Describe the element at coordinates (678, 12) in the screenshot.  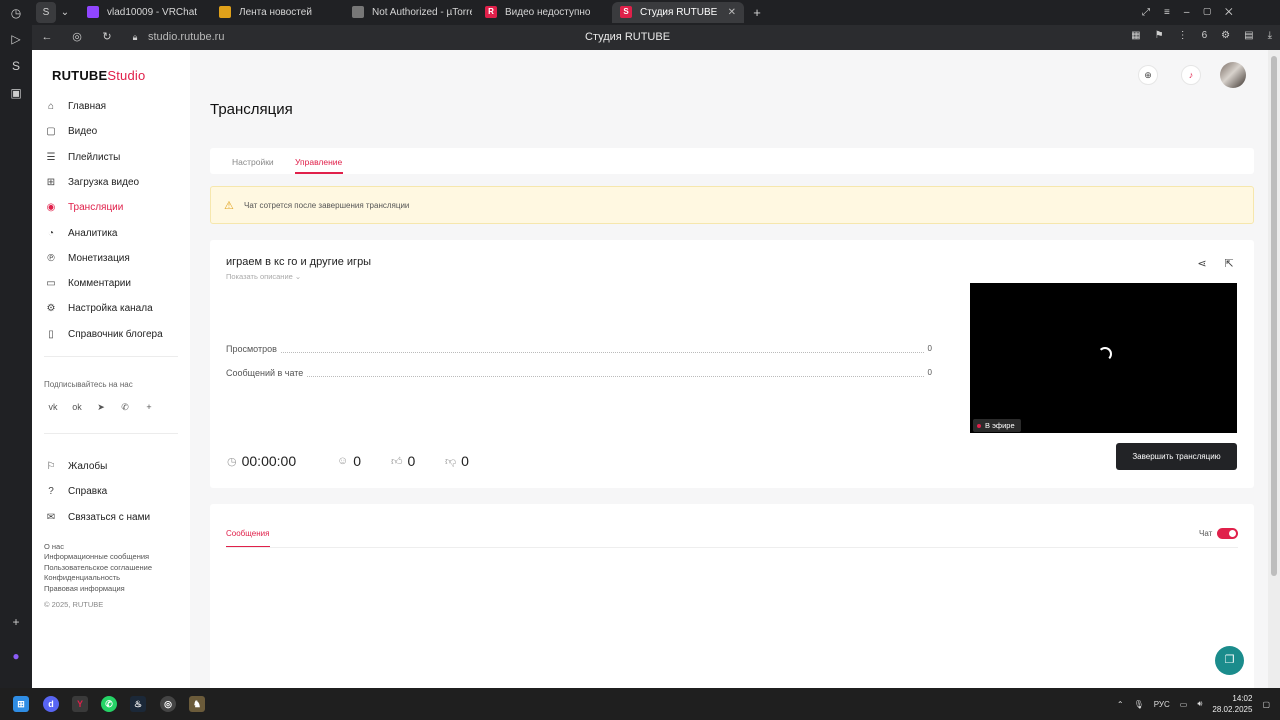
I see `tab-rutube-studio: S Студия RUTUBE ✕` at that location.